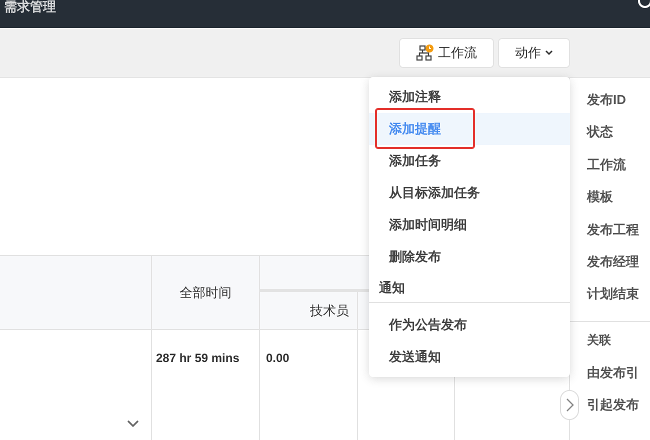 This screenshot has height=440, width=650. I want to click on field-label: 工作流, so click(607, 165).